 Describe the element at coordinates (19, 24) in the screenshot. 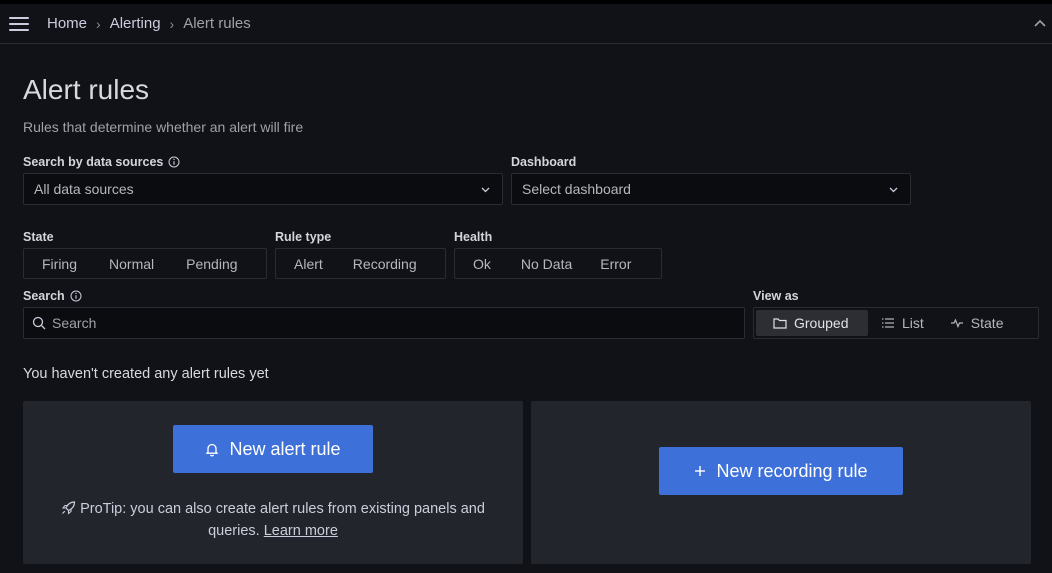

I see `menu-icon` at that location.